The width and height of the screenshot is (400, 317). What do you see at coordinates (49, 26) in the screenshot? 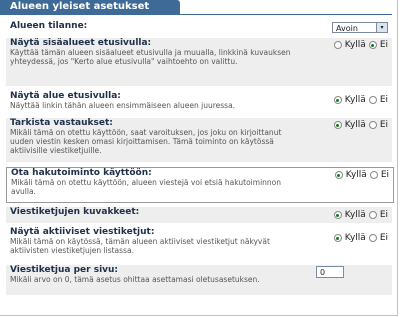
I see `status-label: Alueen tilanne:` at bounding box center [49, 26].